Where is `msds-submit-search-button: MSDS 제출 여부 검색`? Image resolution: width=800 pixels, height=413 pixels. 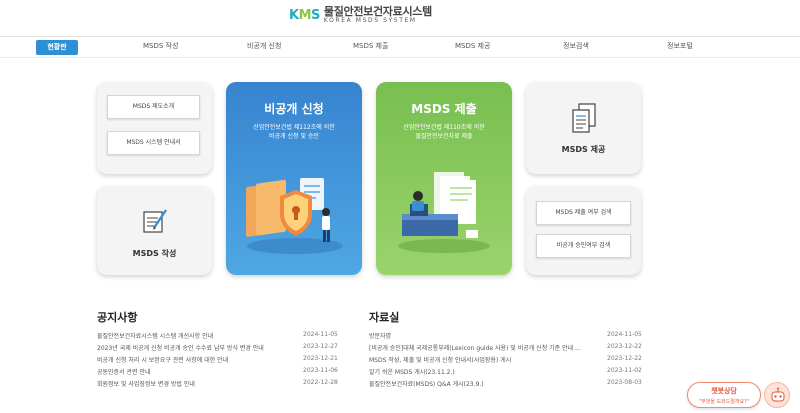
msds-submit-search-button: MSDS 제출 여부 검색 is located at coordinates (583, 213).